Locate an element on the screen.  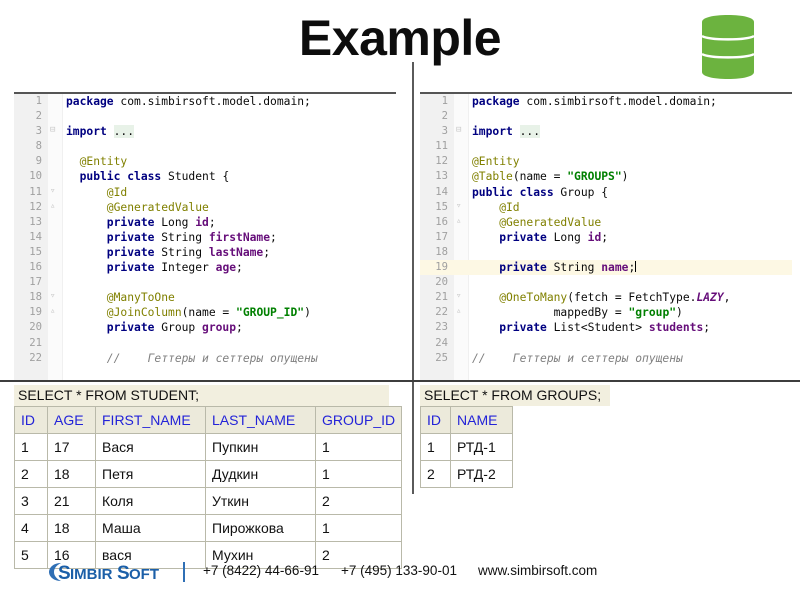
column-header: AGE is located at coordinates (71, 420).